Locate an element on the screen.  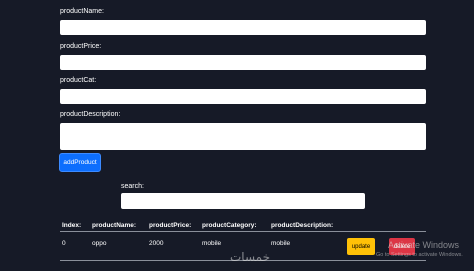
product-cat-label: productCat: is located at coordinates (78, 80).